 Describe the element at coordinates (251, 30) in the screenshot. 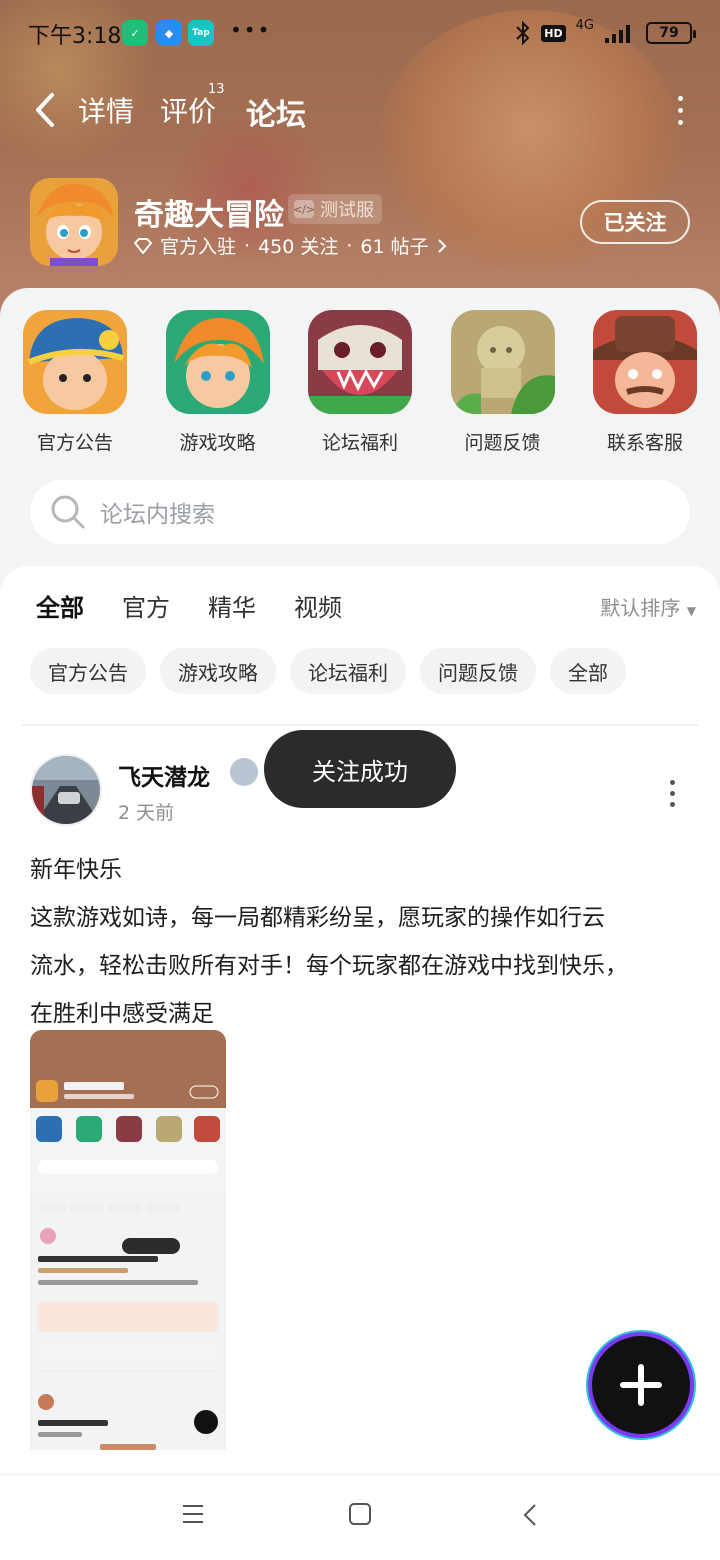

I see `more-notifications-icon: •••` at that location.